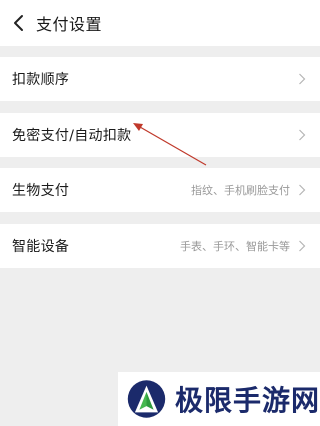 This screenshot has height=426, width=320. Describe the element at coordinates (160, 190) in the screenshot. I see `settings-item-biometric-payment: 生物支付 指纹、手机刷脸支付` at that location.